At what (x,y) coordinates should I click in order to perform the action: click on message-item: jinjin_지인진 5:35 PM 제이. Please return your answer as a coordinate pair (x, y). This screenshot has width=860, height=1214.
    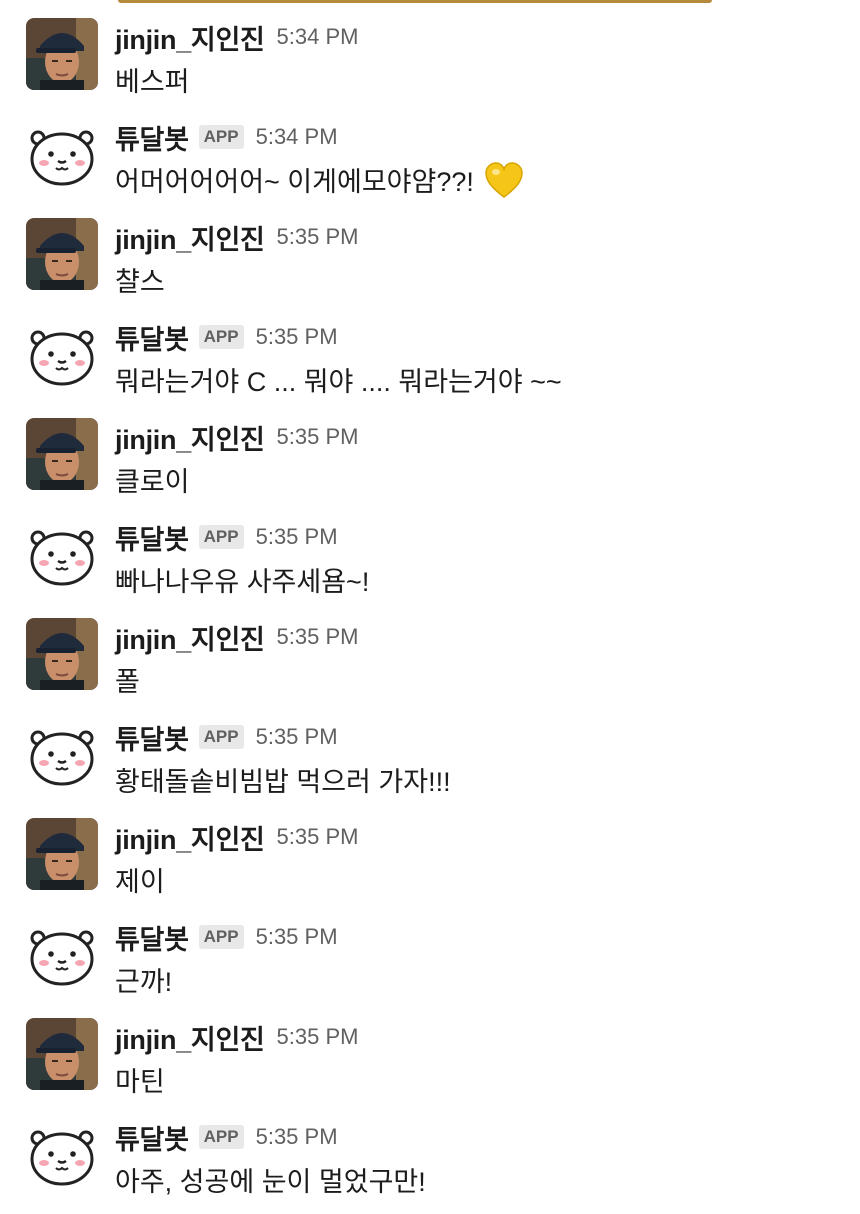
    Looking at the image, I should click on (430, 850).